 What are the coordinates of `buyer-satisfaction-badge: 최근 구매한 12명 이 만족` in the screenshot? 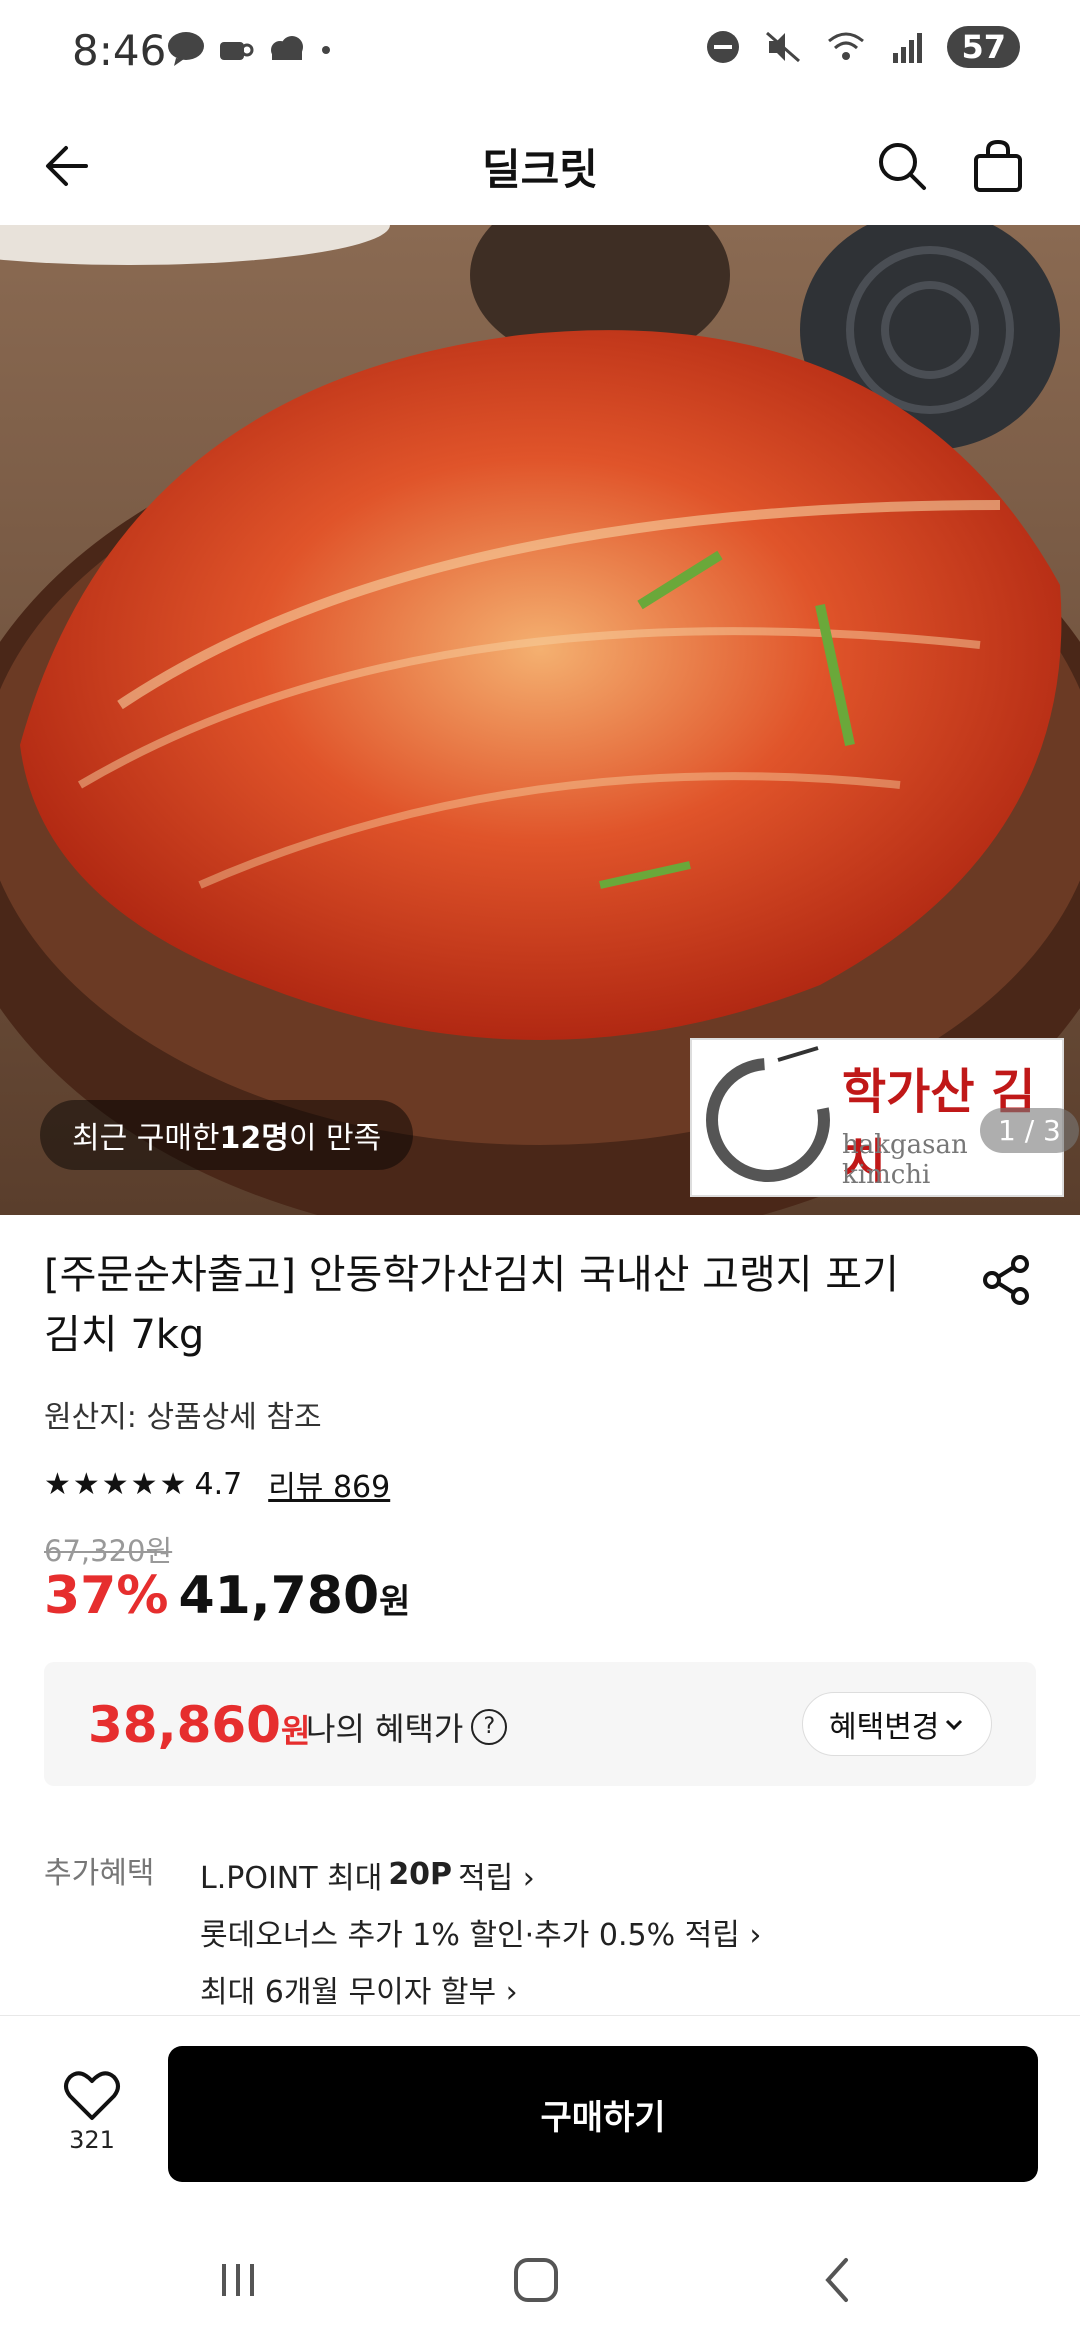 It's located at (227, 1135).